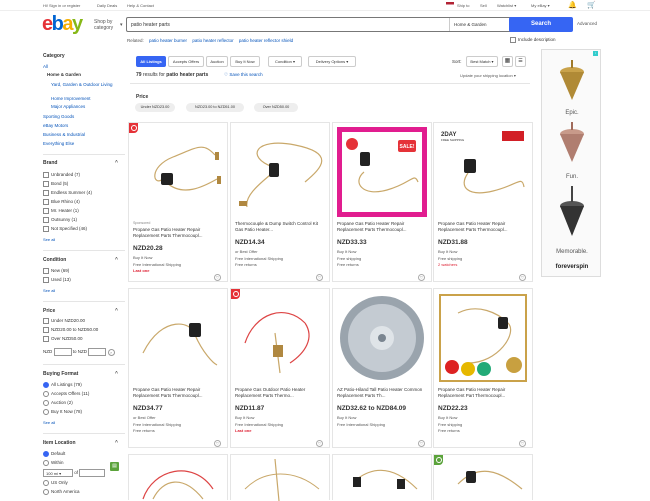 The image size is (650, 501). Describe the element at coordinates (114, 466) in the screenshot. I see `feedback-icon: ▤` at that location.